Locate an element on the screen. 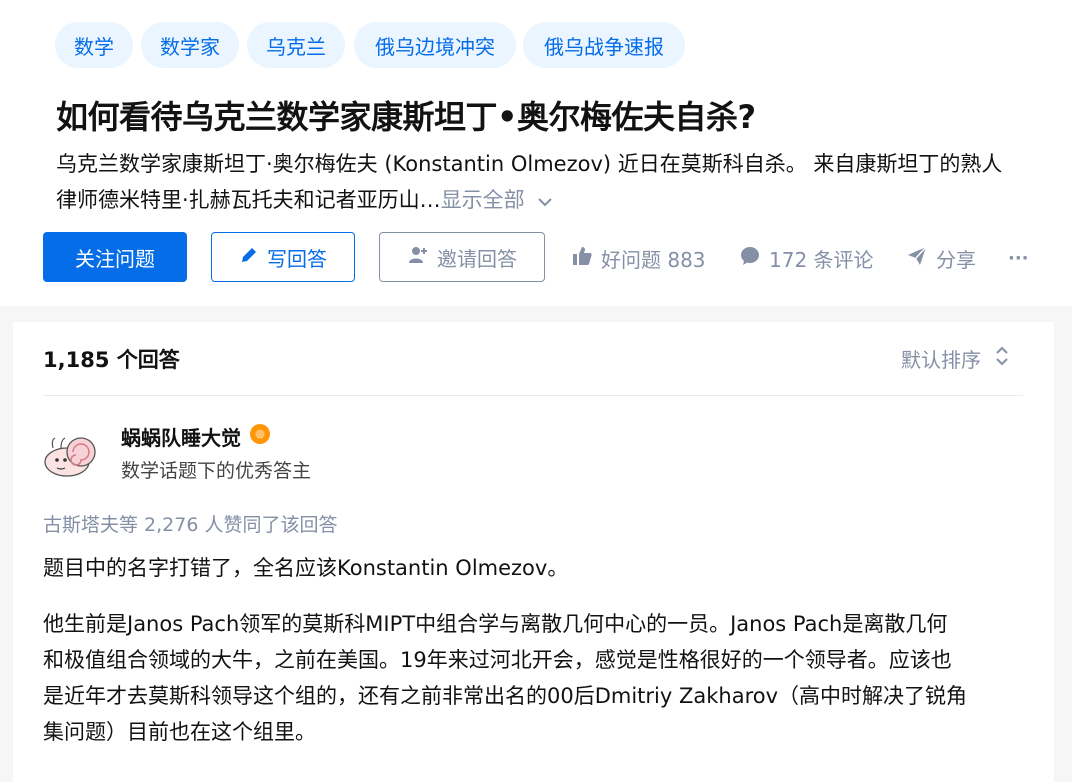  chevron-down-icon is located at coordinates (545, 201).